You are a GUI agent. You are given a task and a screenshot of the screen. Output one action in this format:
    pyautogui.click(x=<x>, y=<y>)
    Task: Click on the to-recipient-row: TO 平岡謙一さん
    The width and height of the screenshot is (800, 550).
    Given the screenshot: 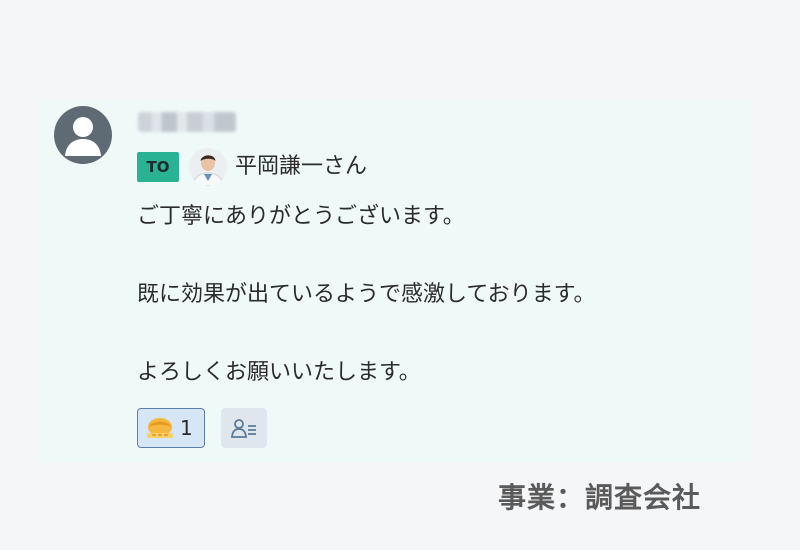 What is the action you would take?
    pyautogui.click(x=252, y=167)
    